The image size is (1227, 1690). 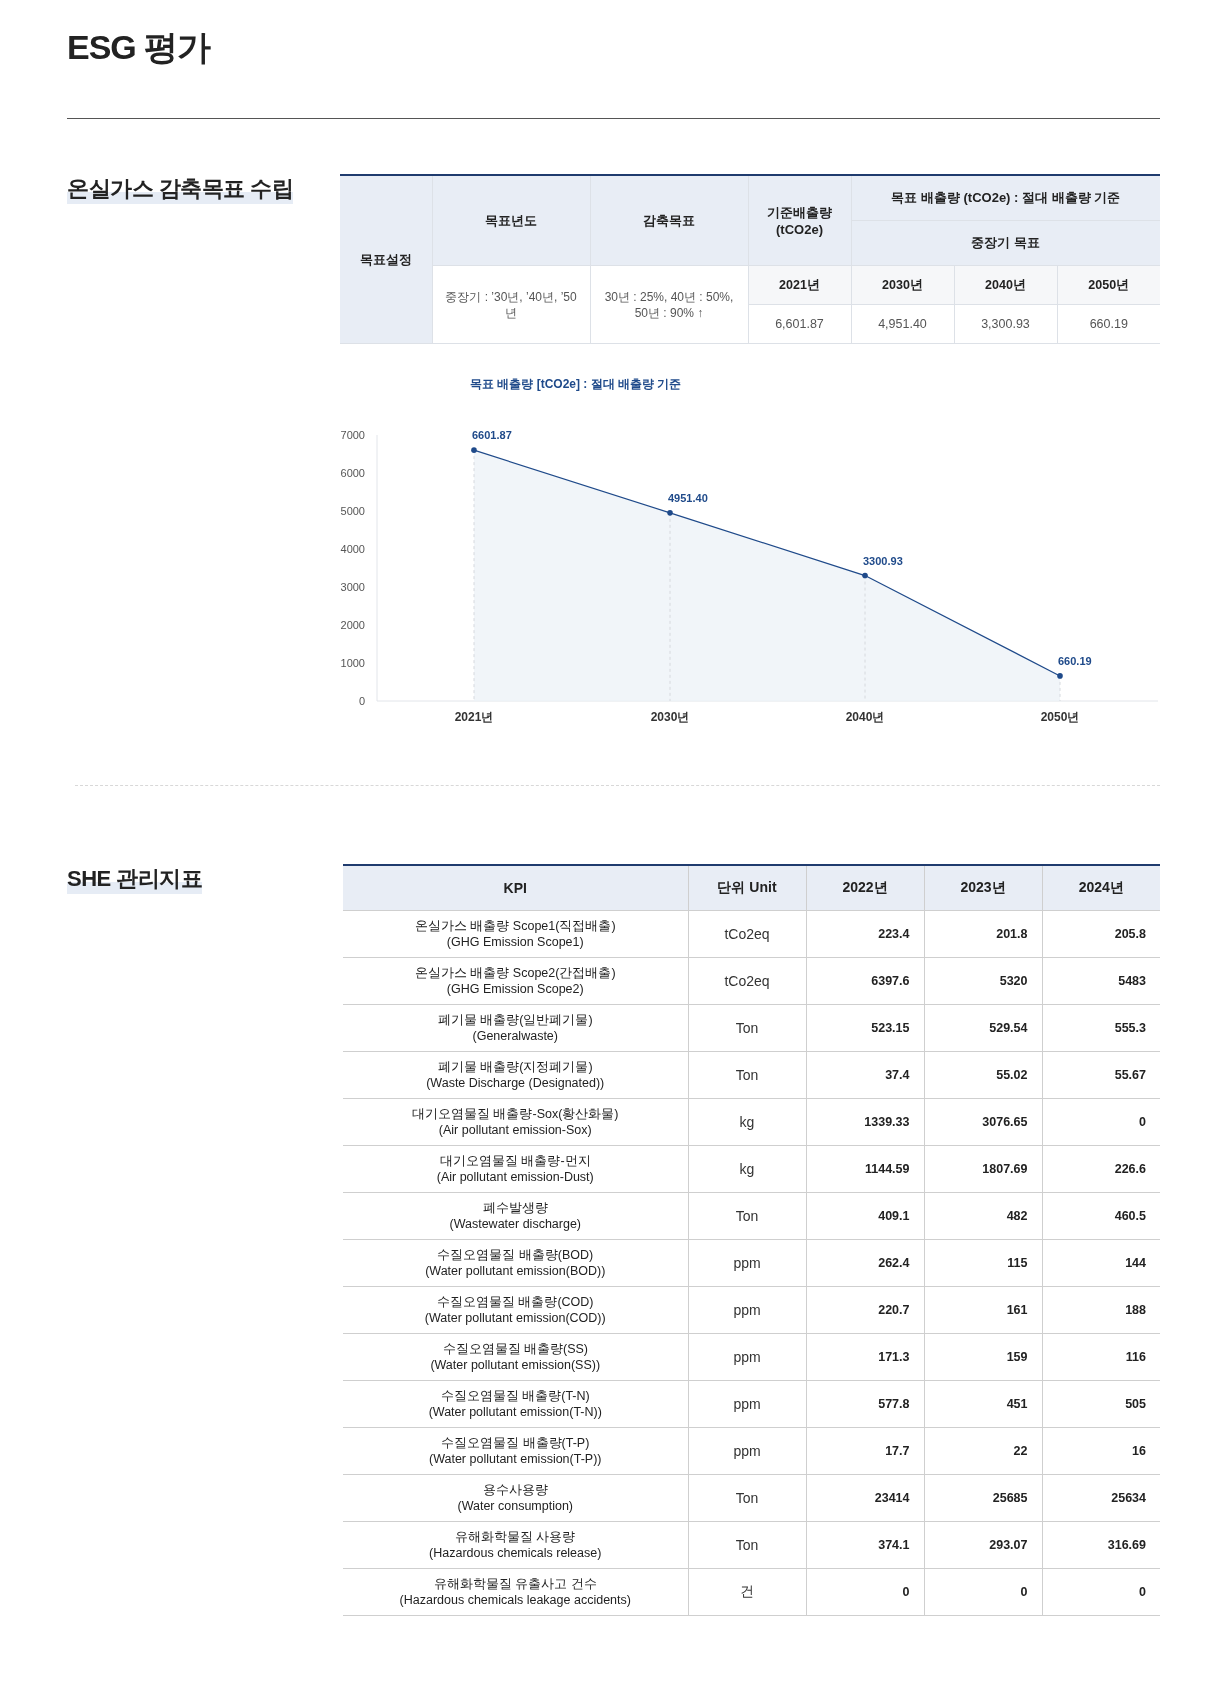 What do you see at coordinates (515, 1584) in the screenshot?
I see `kpi-name: 유해화학물질 유출사고 건수` at bounding box center [515, 1584].